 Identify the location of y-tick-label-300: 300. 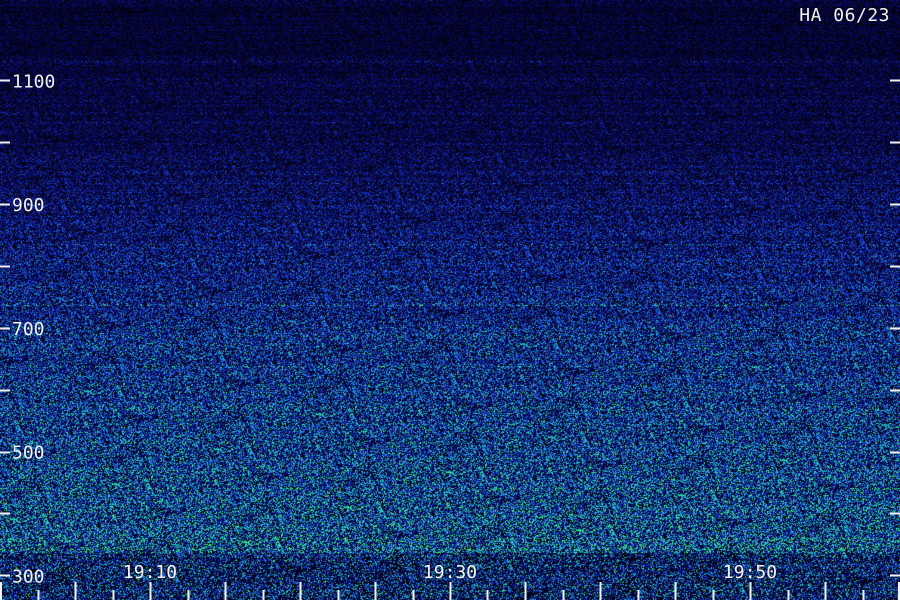
(28, 576).